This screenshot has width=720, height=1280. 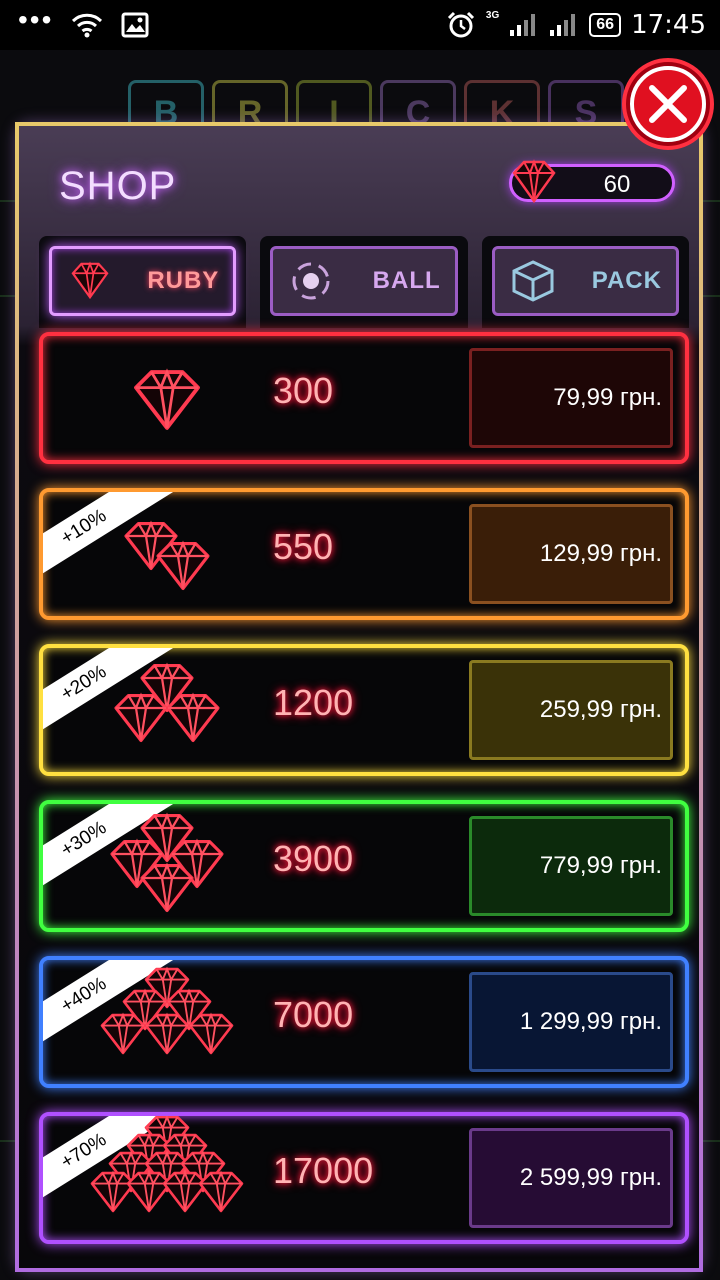 I want to click on ruby-balance: 60, so click(x=592, y=181).